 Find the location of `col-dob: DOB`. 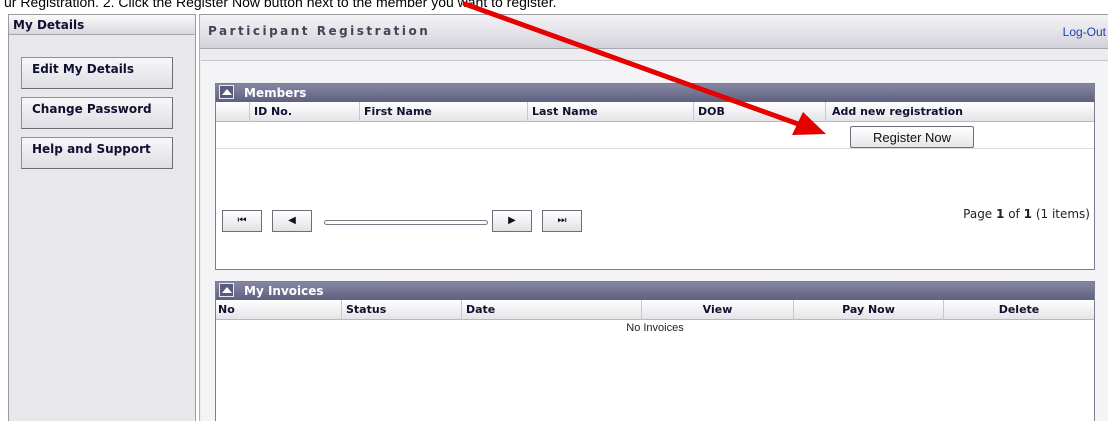

col-dob: DOB is located at coordinates (760, 112).